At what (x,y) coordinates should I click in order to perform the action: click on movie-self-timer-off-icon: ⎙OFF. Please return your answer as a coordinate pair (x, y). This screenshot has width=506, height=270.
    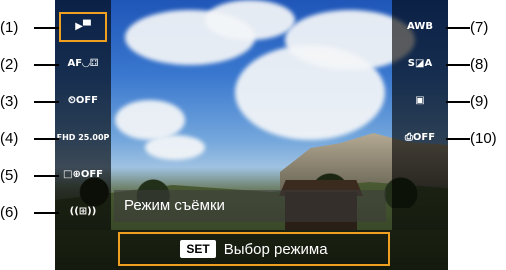
    Looking at the image, I should click on (420, 137).